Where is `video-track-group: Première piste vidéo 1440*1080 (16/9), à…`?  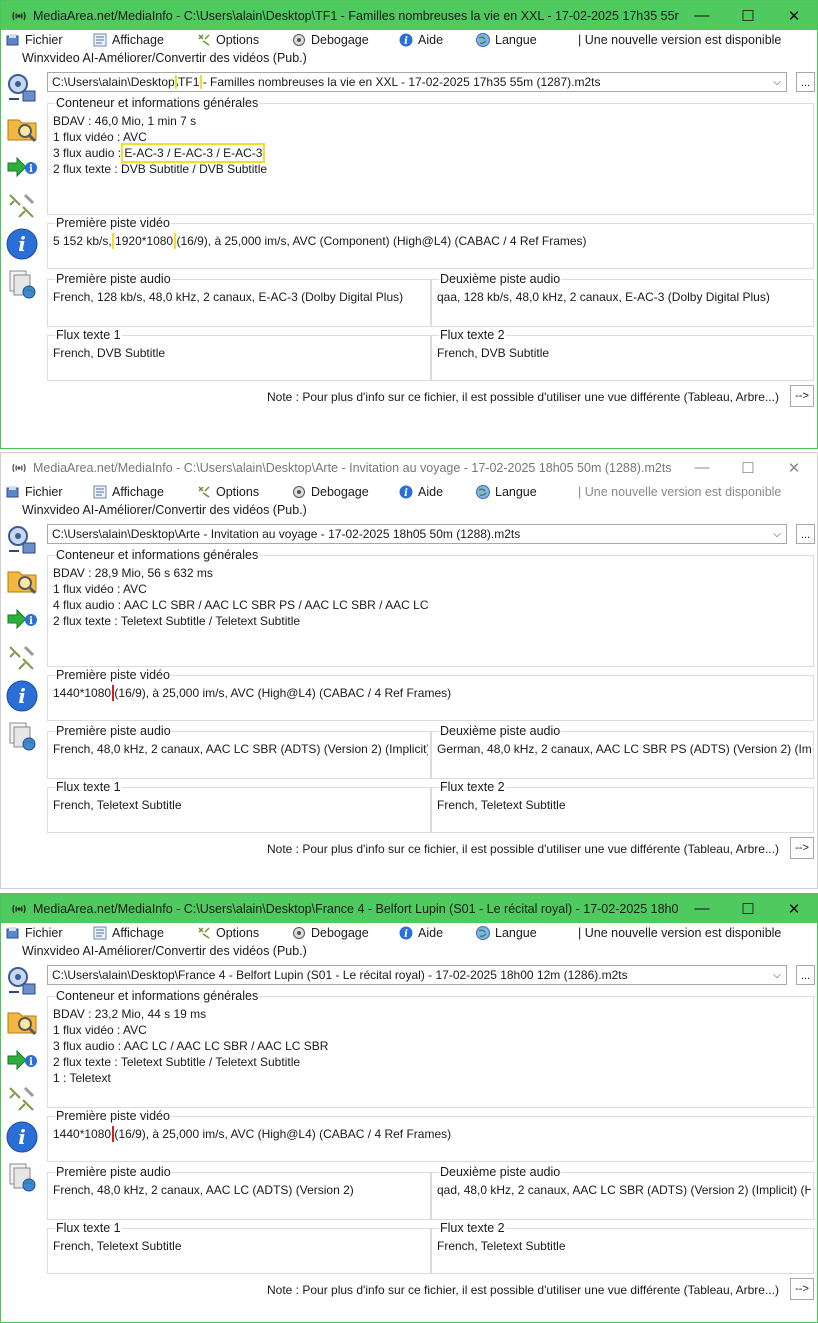
video-track-group: Première piste vidéo 1440*1080 (16/9), à… is located at coordinates (430, 694).